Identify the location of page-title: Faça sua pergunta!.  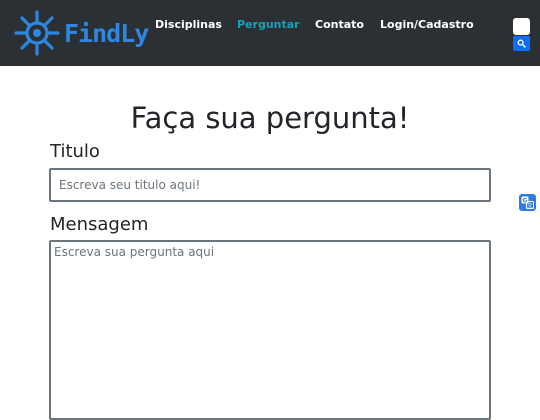
(270, 118).